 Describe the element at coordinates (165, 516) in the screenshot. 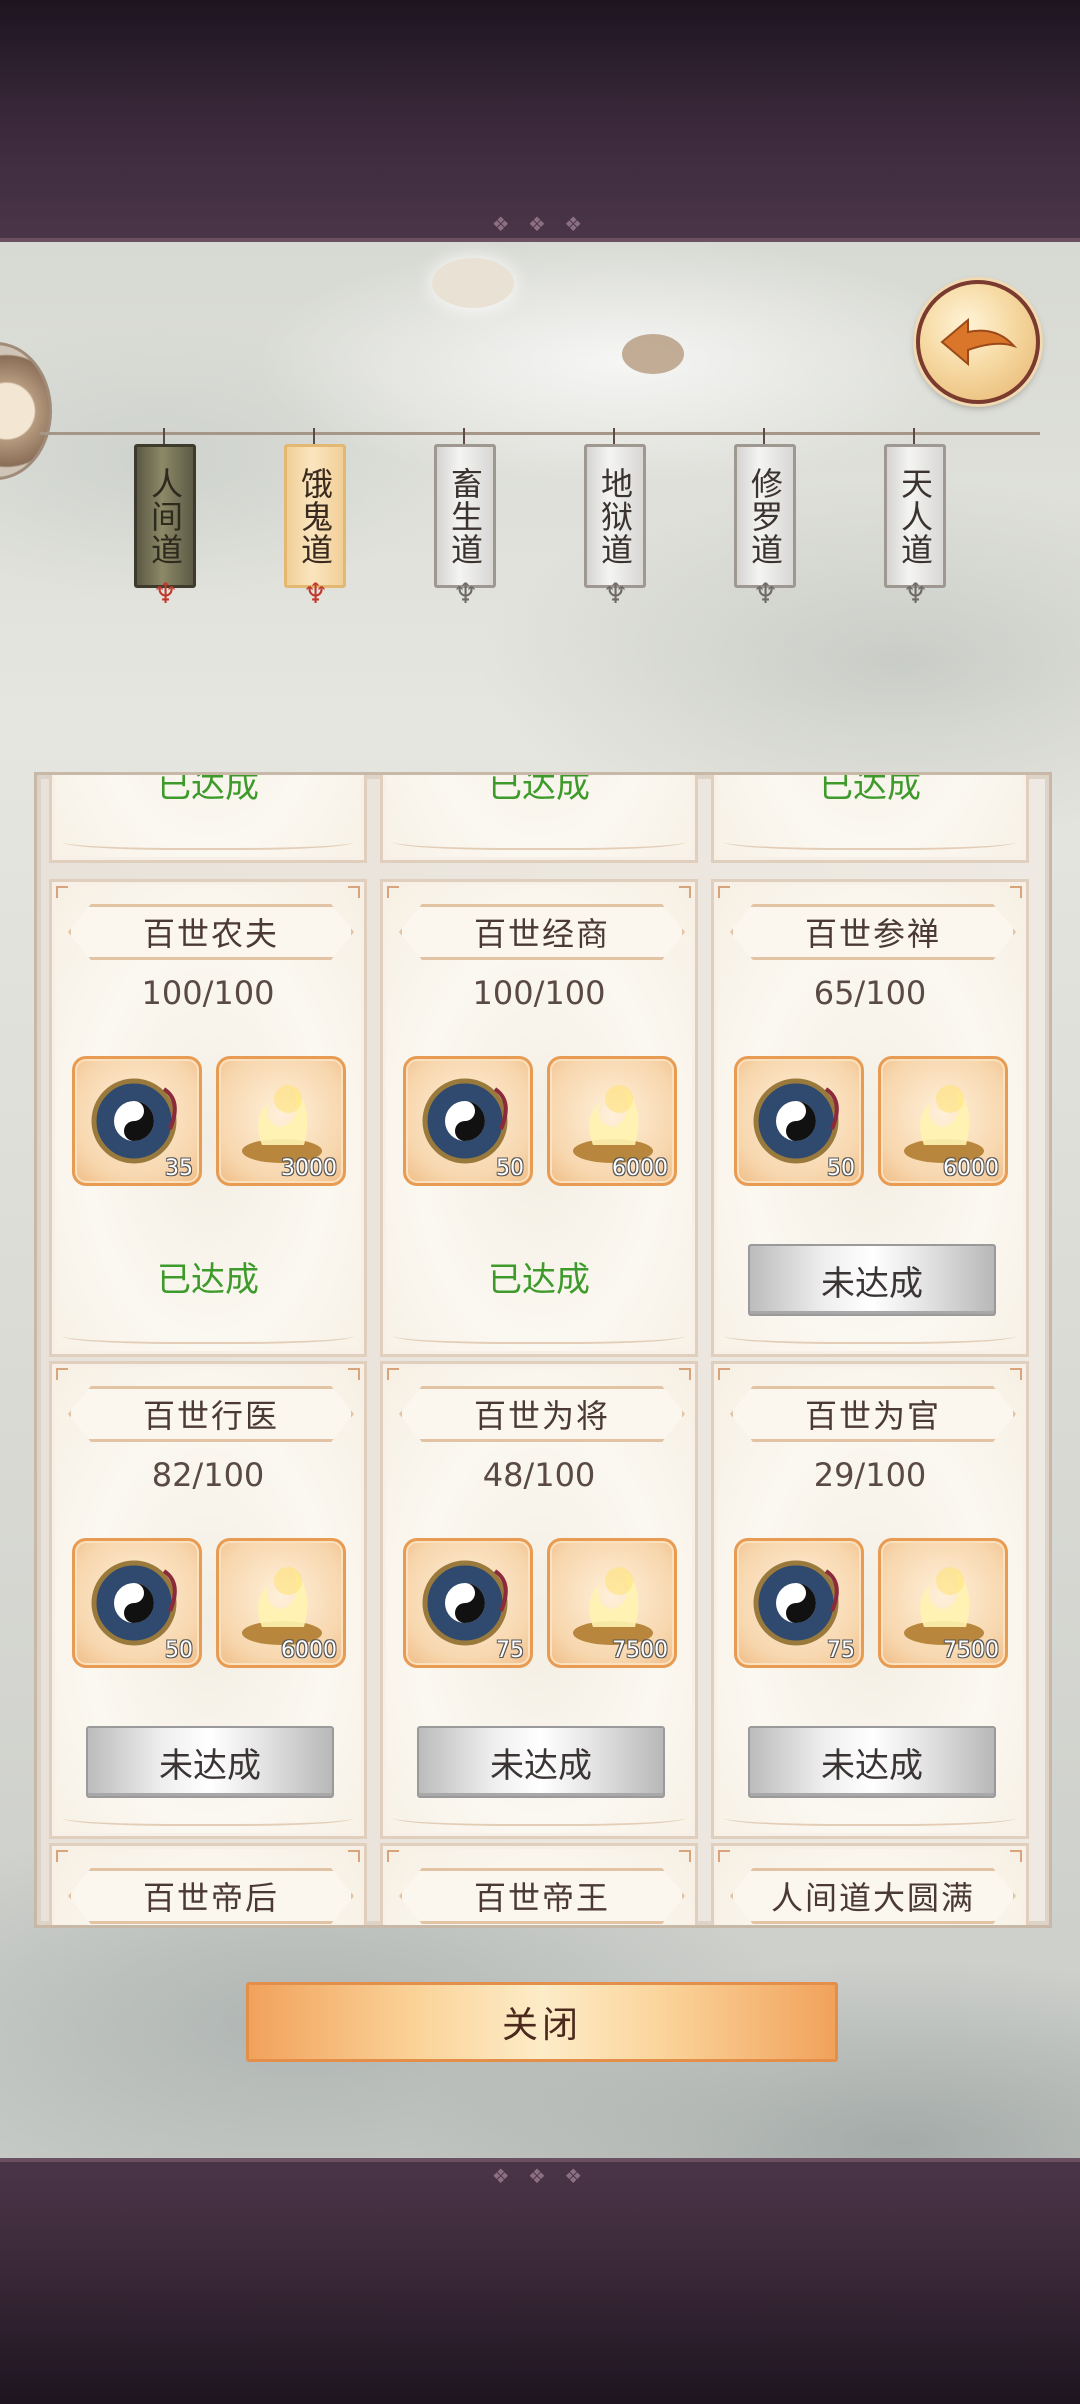

I see `tab-label: 人间道` at that location.